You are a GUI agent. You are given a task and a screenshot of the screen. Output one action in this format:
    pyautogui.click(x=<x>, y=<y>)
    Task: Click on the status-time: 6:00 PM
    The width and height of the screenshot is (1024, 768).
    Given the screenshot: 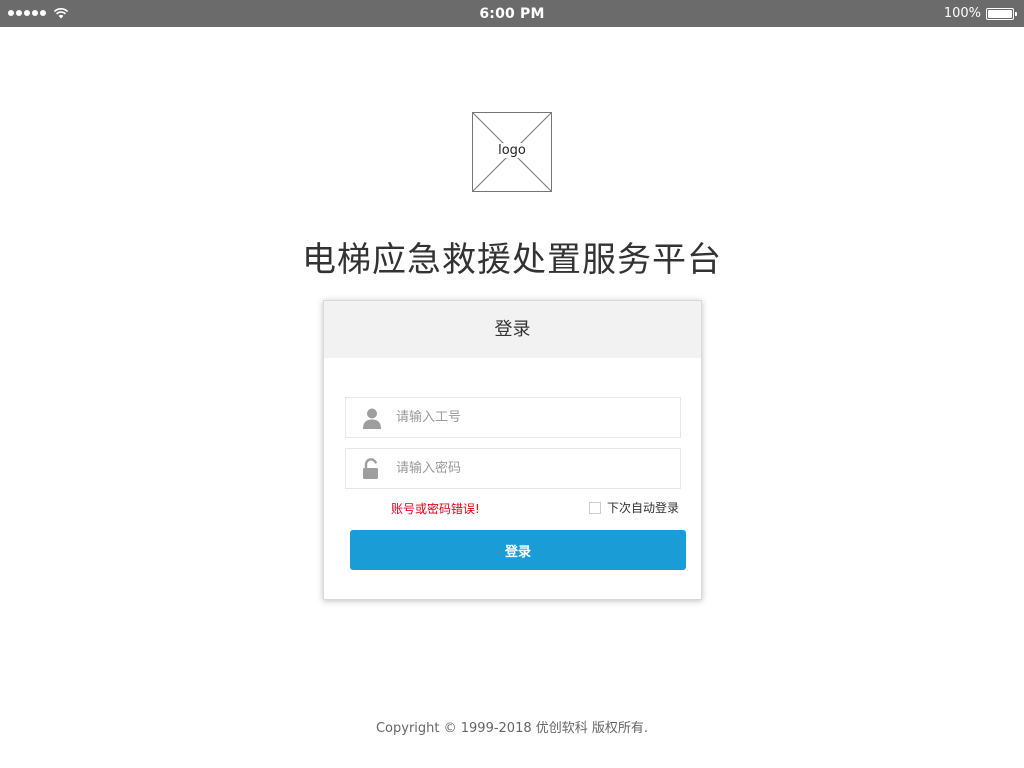 What is the action you would take?
    pyautogui.click(x=512, y=14)
    